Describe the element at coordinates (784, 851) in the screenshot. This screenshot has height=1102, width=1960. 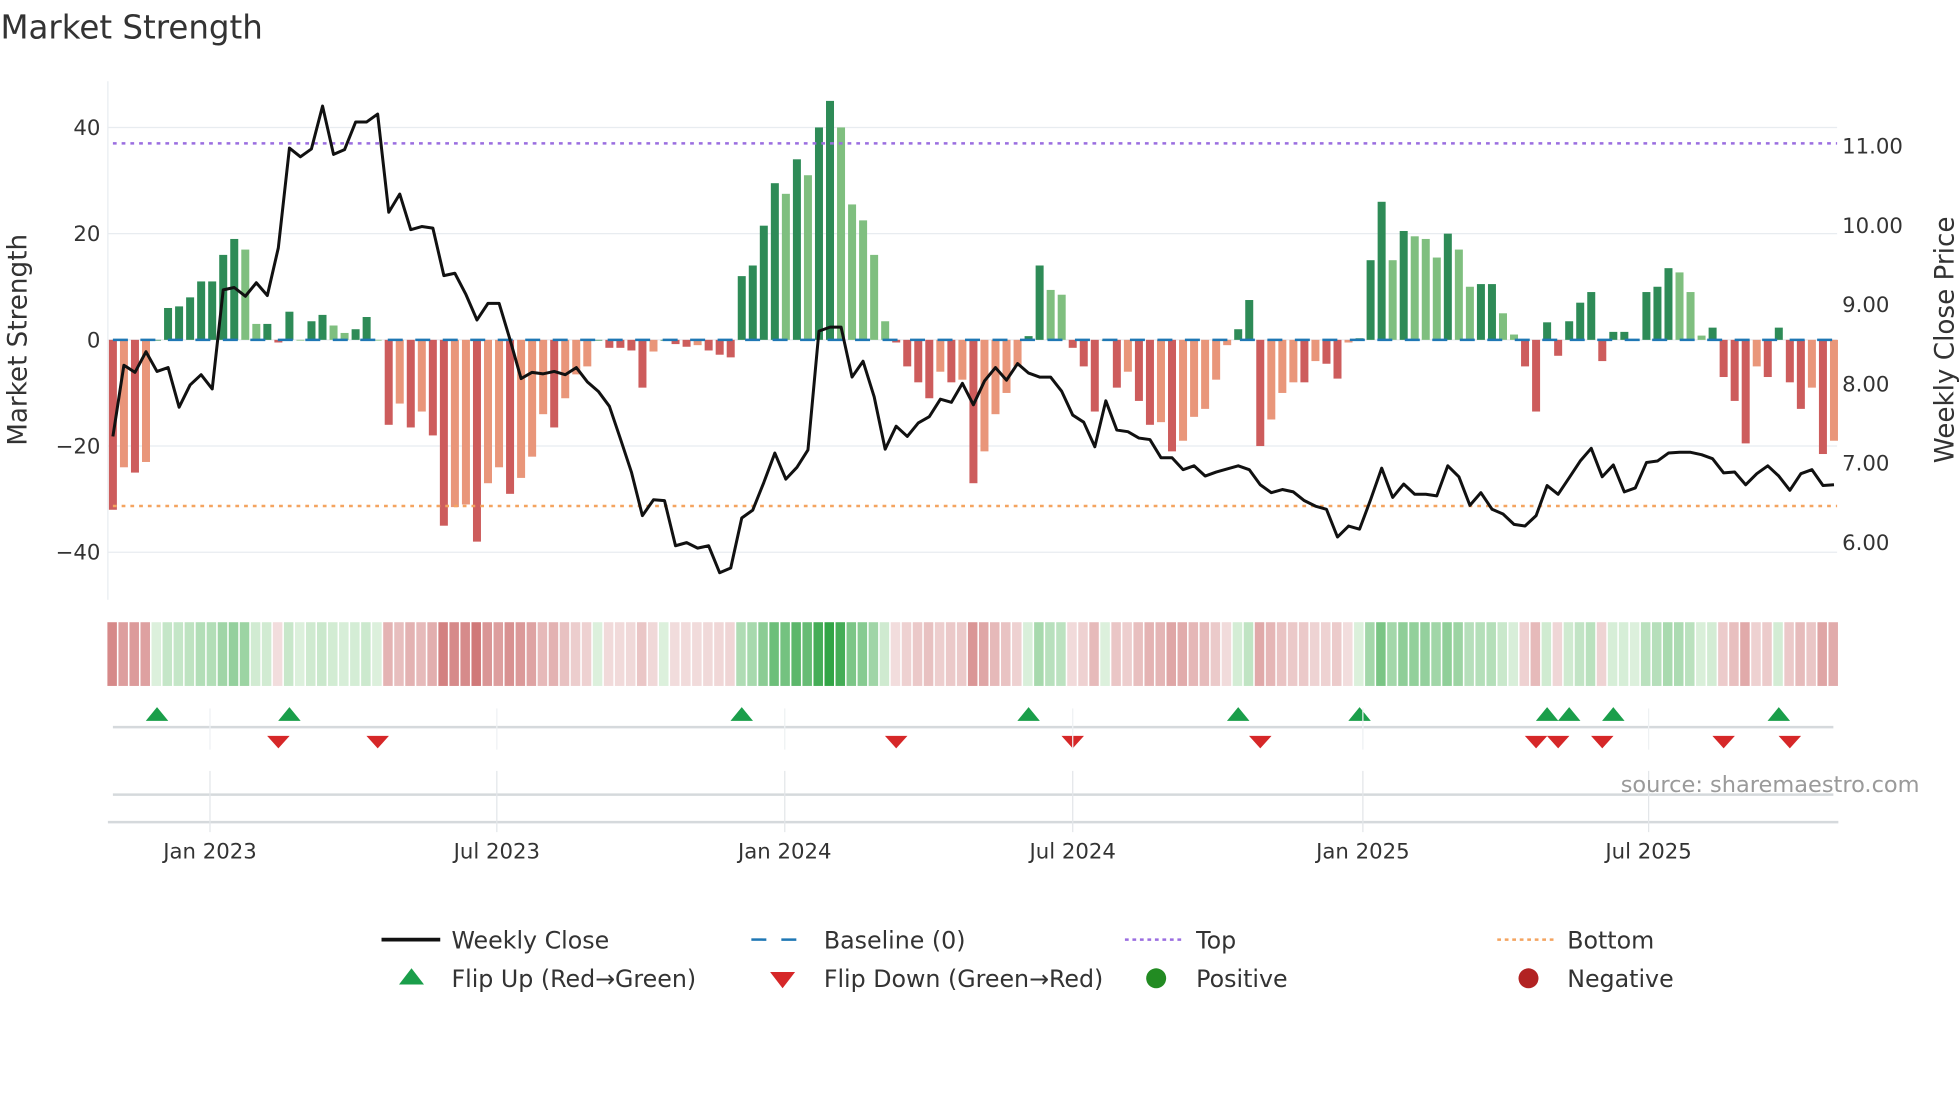
I see `x-tick-label: Jan 2024` at that location.